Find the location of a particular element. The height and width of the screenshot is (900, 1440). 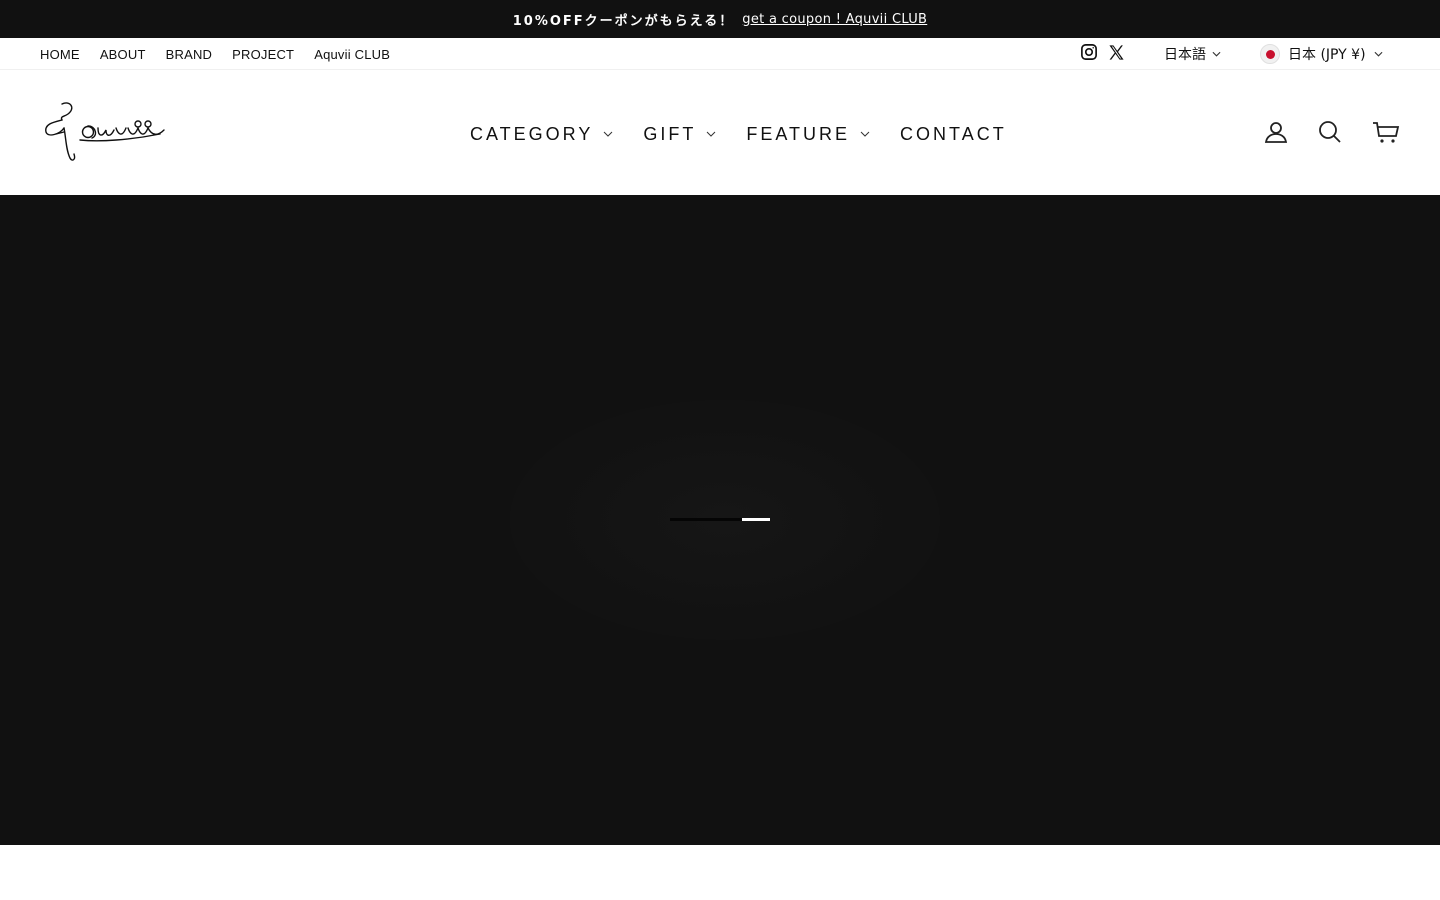

loading-track is located at coordinates (706, 519).